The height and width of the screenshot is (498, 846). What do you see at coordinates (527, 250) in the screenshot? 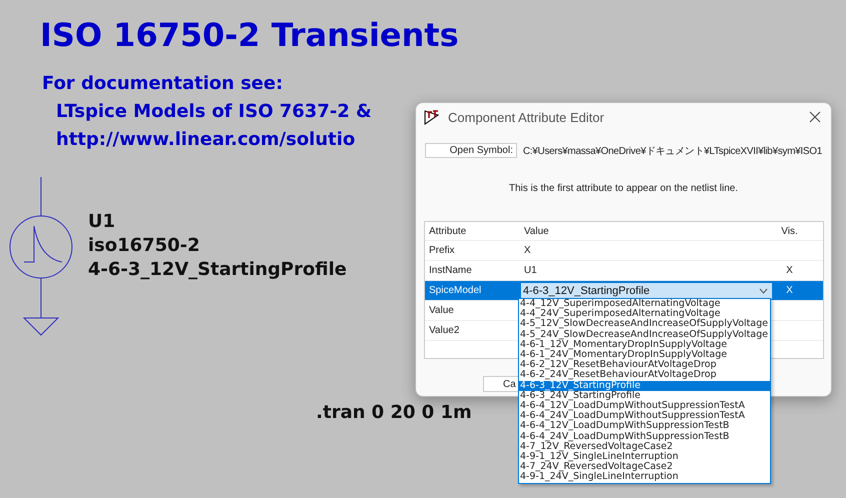
I see `attribute-value: X` at bounding box center [527, 250].